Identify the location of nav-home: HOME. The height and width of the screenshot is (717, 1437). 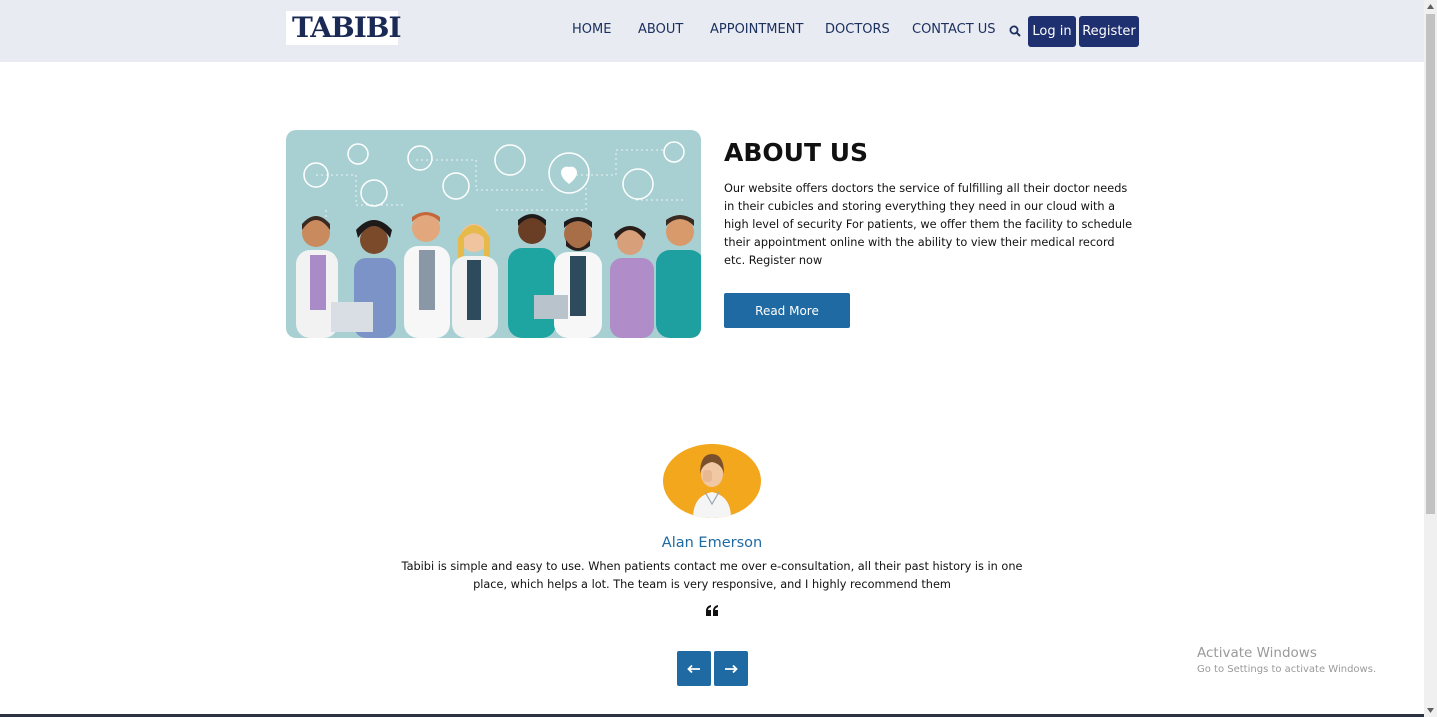
(591, 29).